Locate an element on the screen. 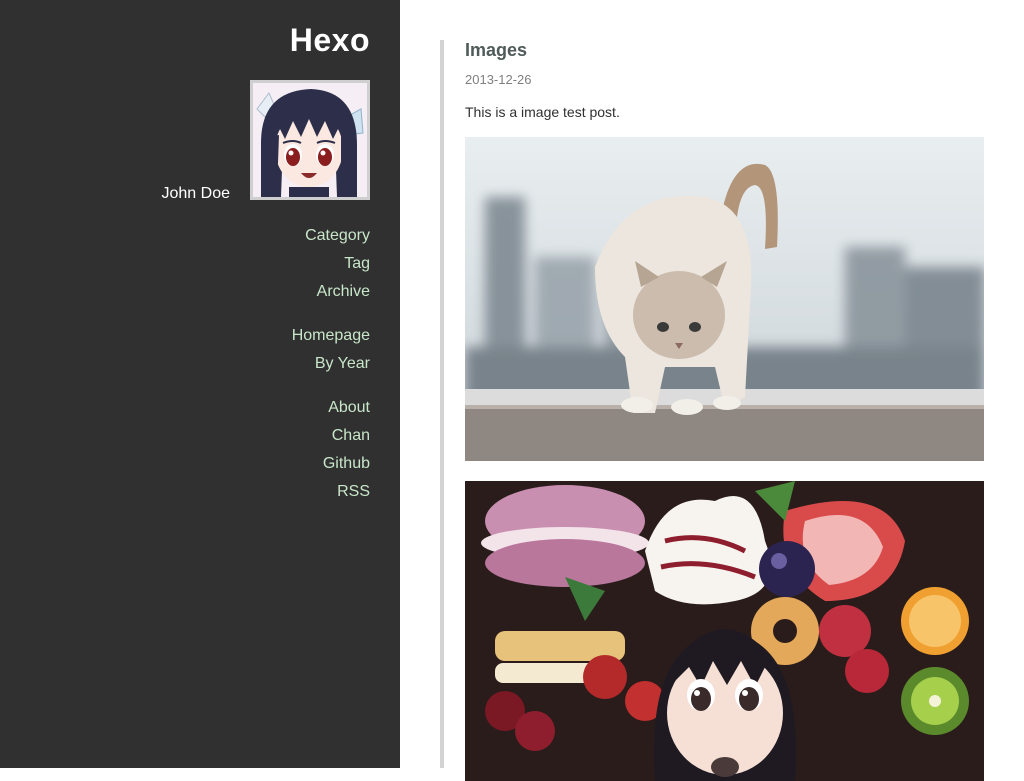 The height and width of the screenshot is (781, 1024). nav-link-rss: RSS is located at coordinates (331, 492).